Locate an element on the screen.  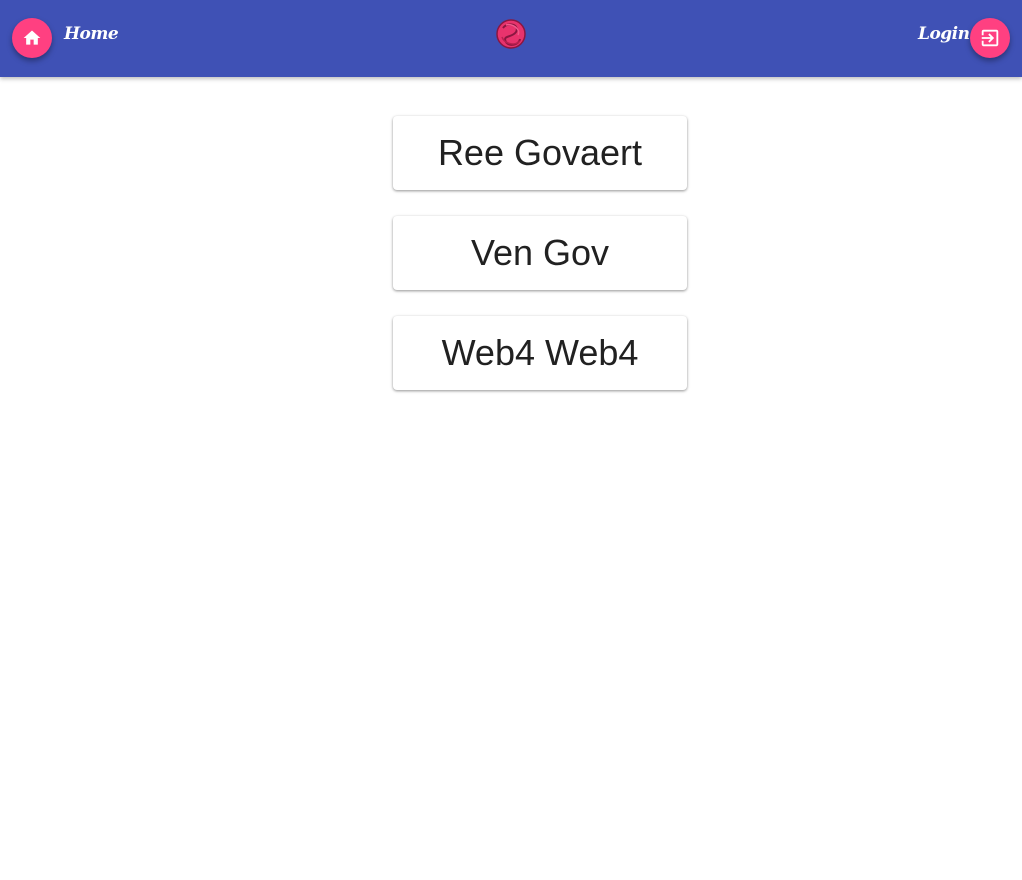
name-card-ven-gov: Ven Gov is located at coordinates (540, 253).